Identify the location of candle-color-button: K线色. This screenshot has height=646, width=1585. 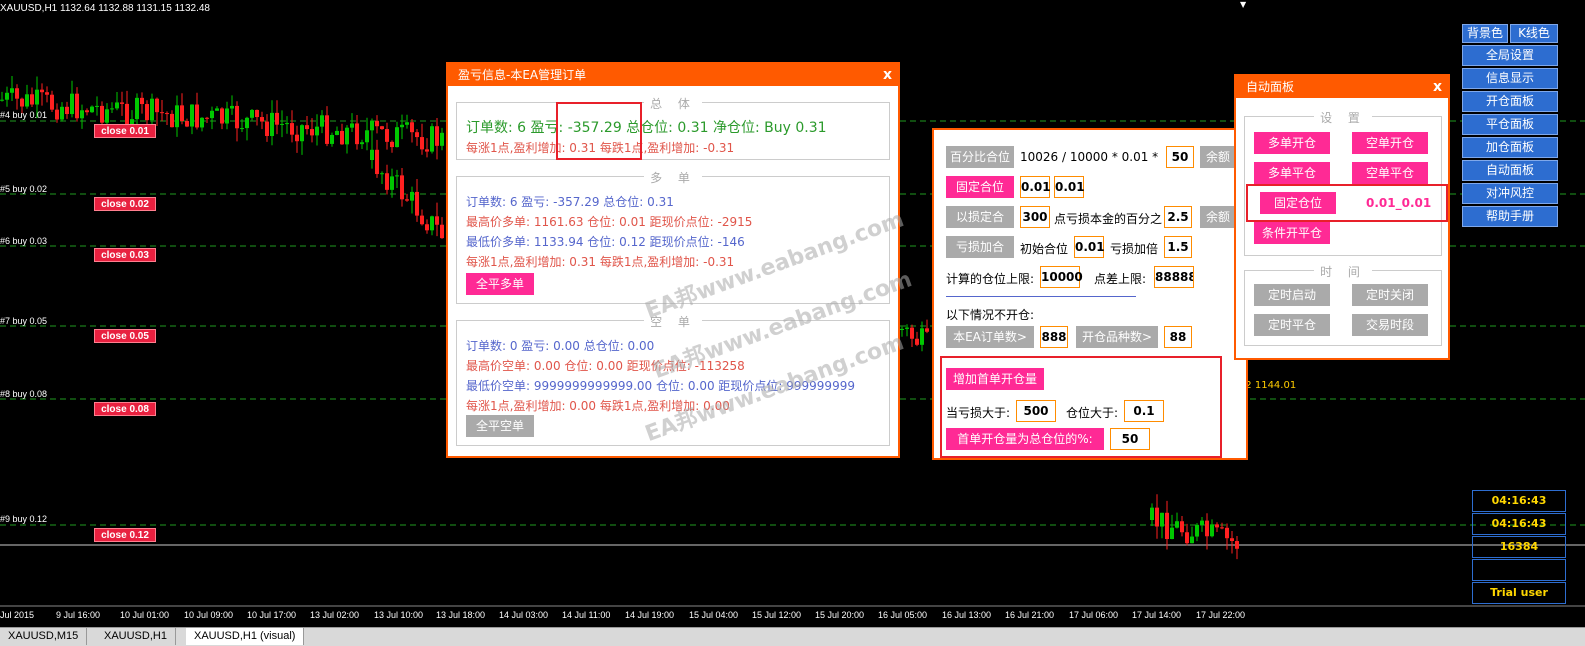
(1534, 33).